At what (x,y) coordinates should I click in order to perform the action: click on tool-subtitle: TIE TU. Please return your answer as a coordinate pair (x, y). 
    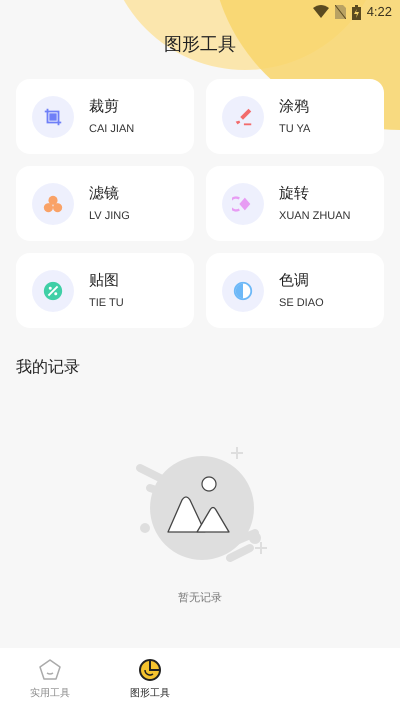
    Looking at the image, I should click on (106, 303).